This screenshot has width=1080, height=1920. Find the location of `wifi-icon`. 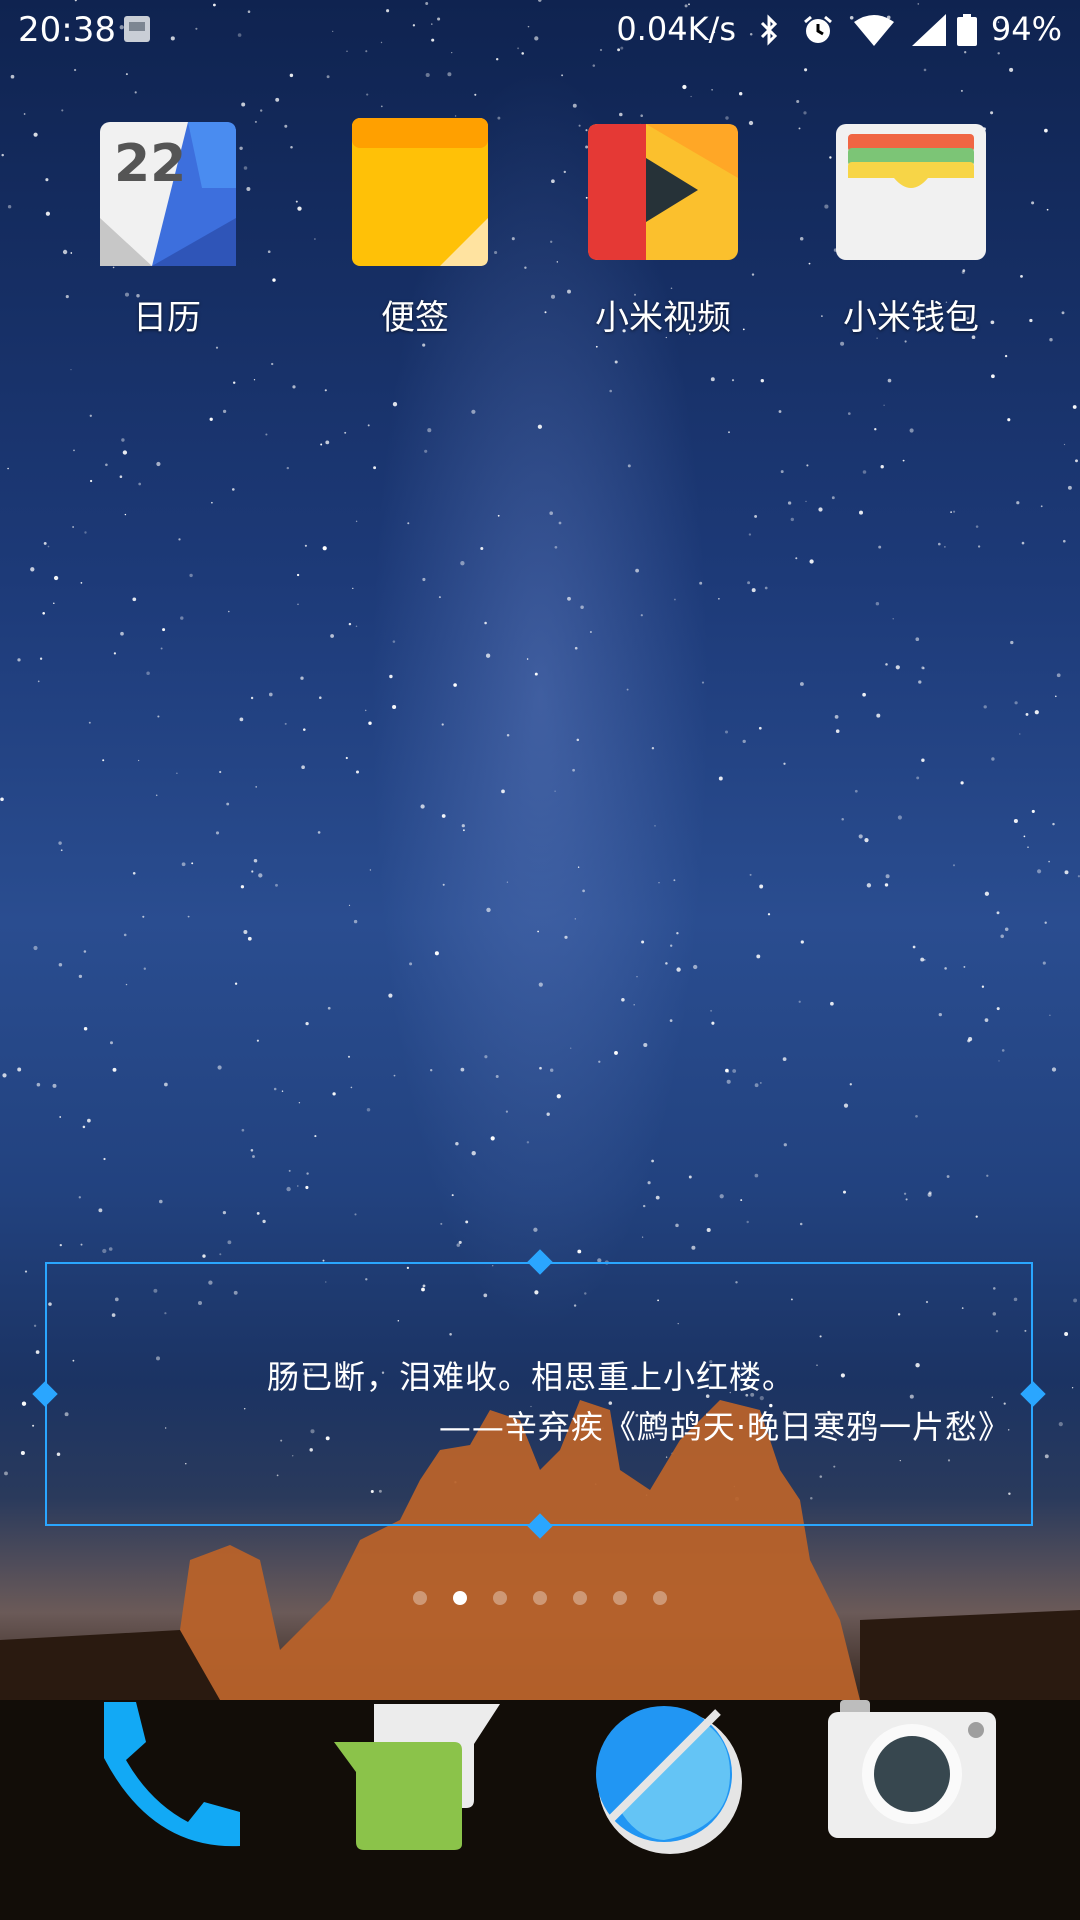

wifi-icon is located at coordinates (874, 32).